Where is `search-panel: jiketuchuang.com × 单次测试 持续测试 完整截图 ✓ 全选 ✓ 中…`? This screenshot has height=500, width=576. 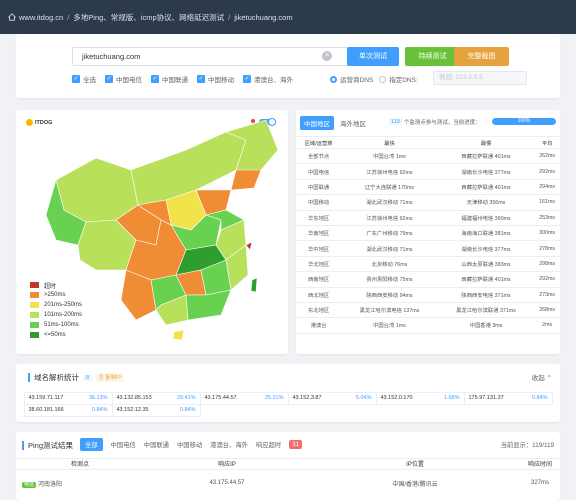
search-panel: jiketuchuang.com × 单次测试 持续测试 完整截图 ✓ 全选 ✓ 中… is located at coordinates (288, 66).